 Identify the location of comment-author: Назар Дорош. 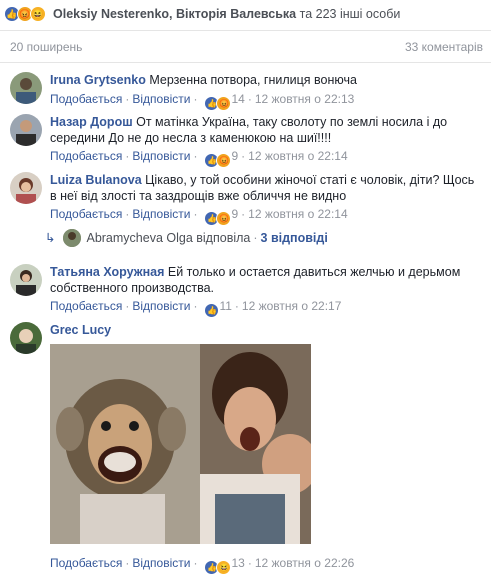
(91, 122).